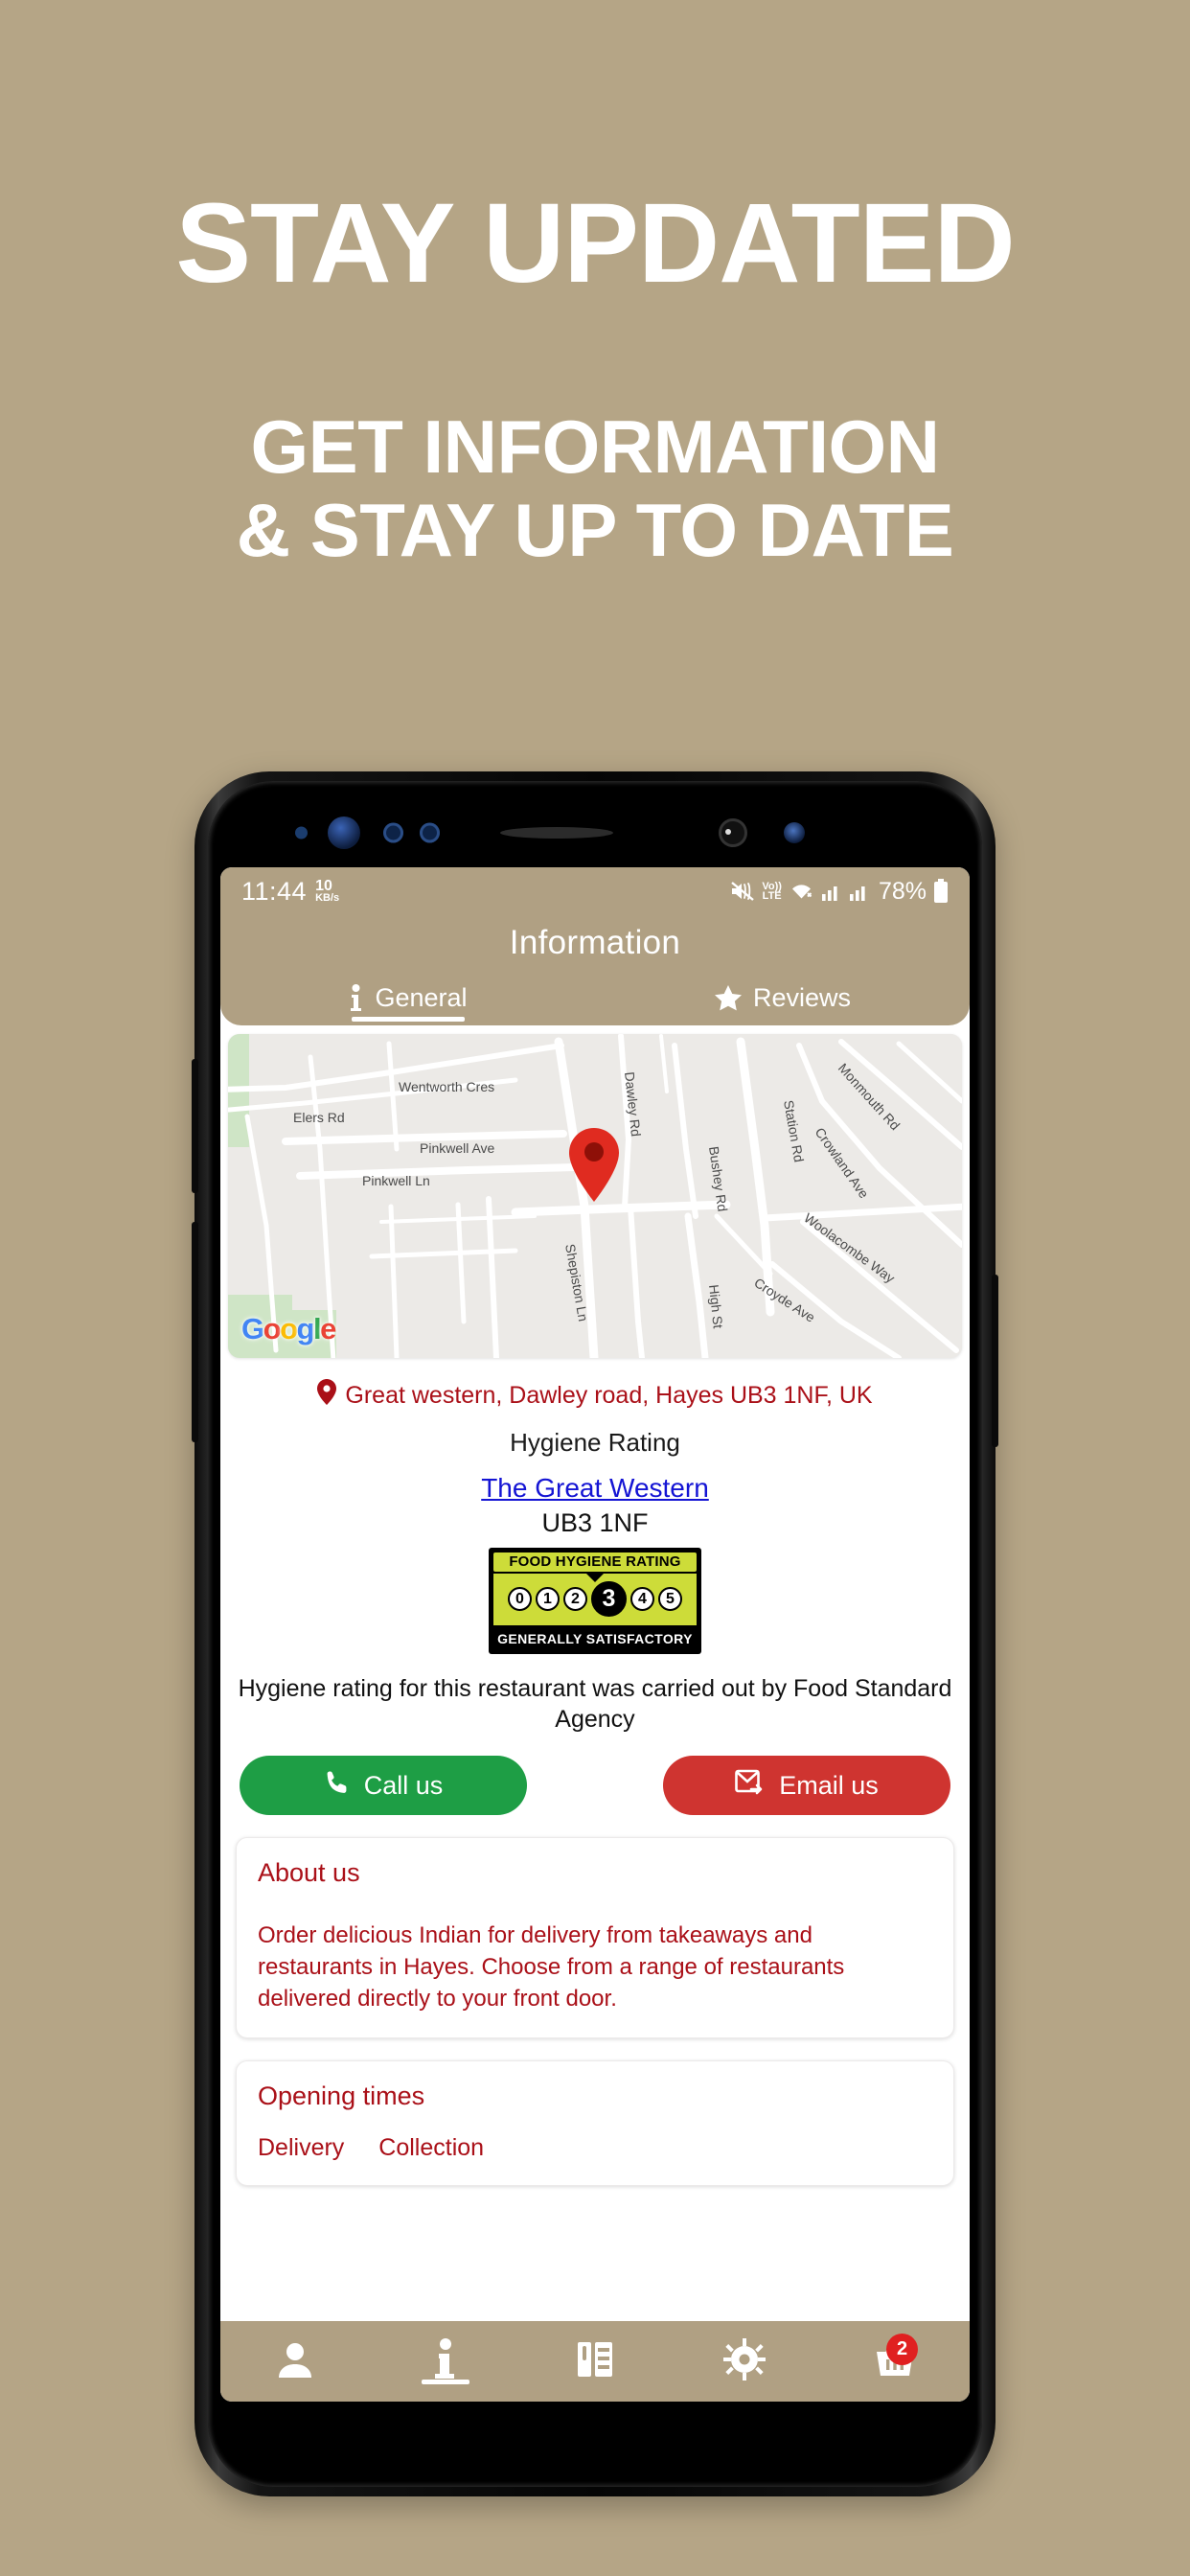 The height and width of the screenshot is (2576, 1190). Describe the element at coordinates (338, 1786) in the screenshot. I see `phone-icon` at that location.